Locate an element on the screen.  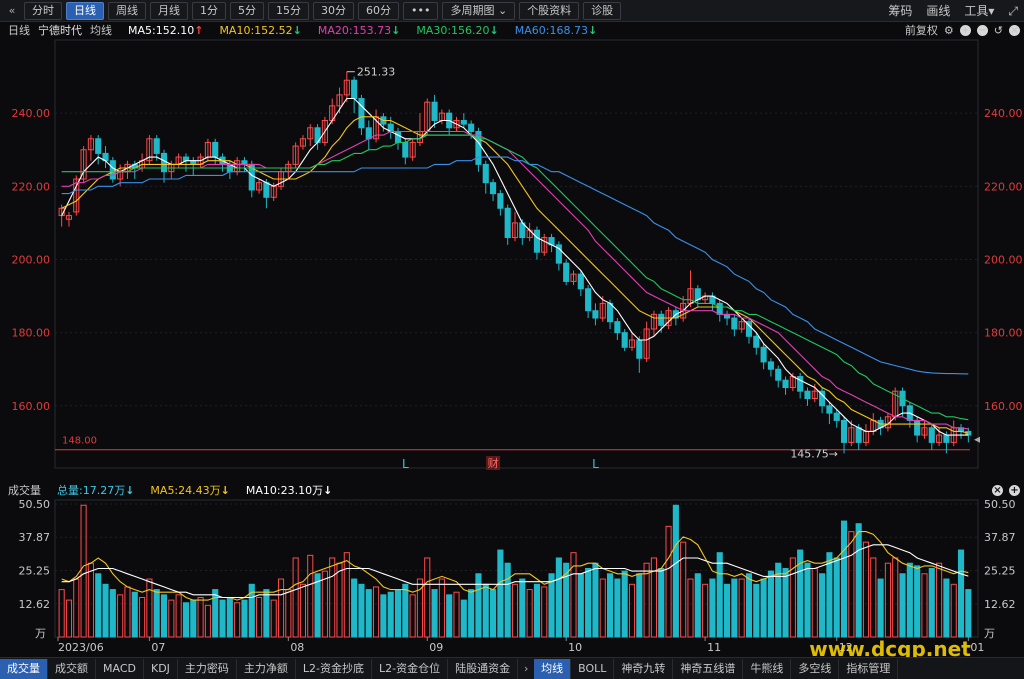
indicator-tab: L2-资金抄底 is located at coordinates (334, 668).